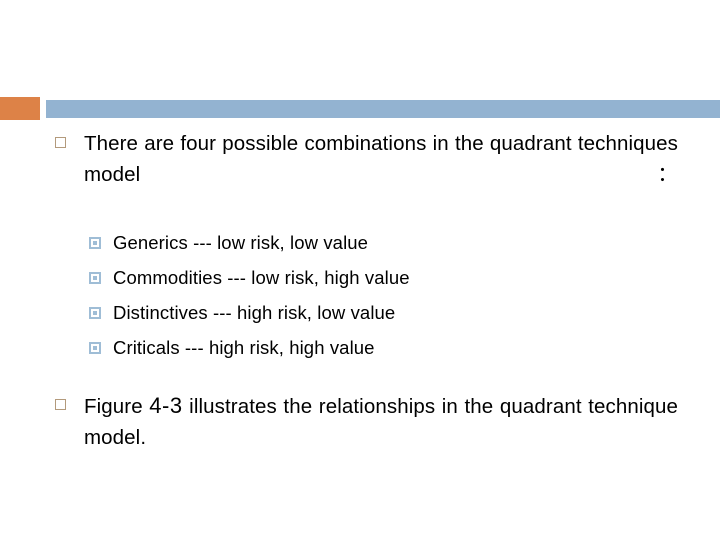 Image resolution: width=720 pixels, height=540 pixels. I want to click on header-accent-bar-blue, so click(383, 109).